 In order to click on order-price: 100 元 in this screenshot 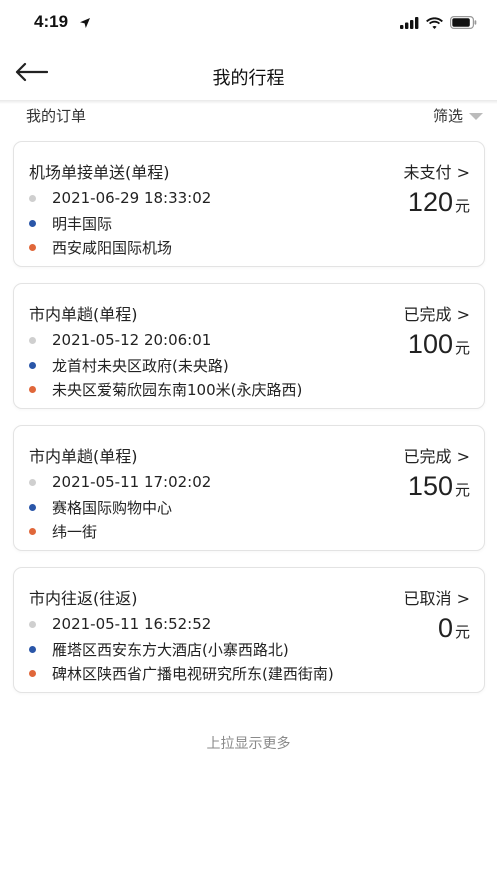, I will do `click(439, 344)`.